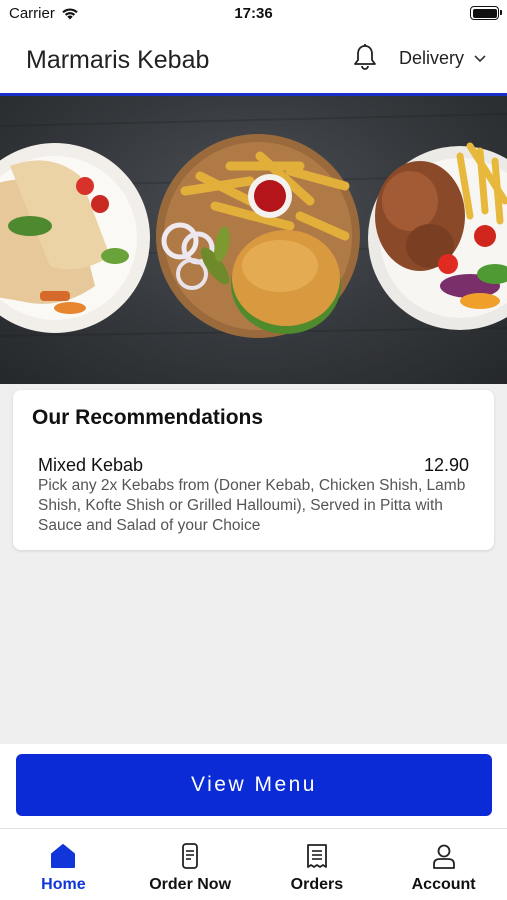 The height and width of the screenshot is (900, 507). I want to click on person-icon, so click(443, 856).